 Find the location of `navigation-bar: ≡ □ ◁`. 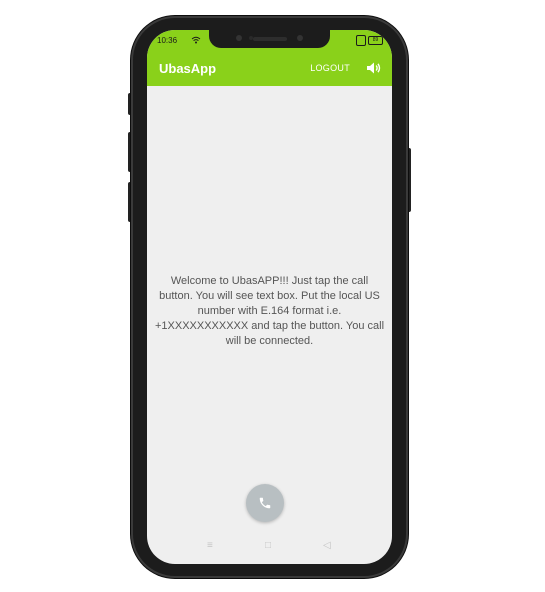

navigation-bar: ≡ □ ◁ is located at coordinates (269, 548).